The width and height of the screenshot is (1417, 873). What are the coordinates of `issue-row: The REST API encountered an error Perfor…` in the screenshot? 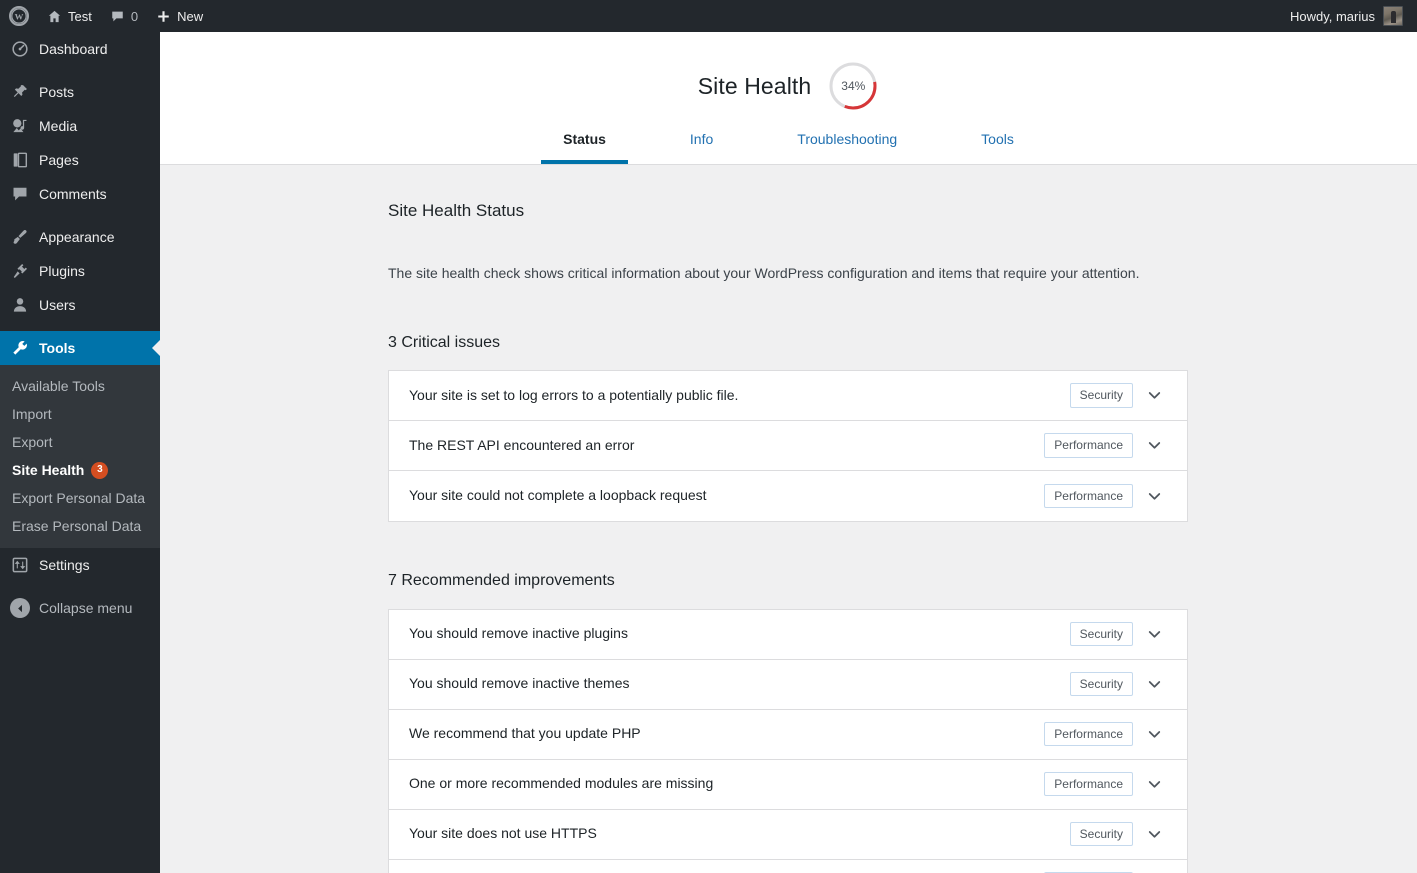 It's located at (788, 446).